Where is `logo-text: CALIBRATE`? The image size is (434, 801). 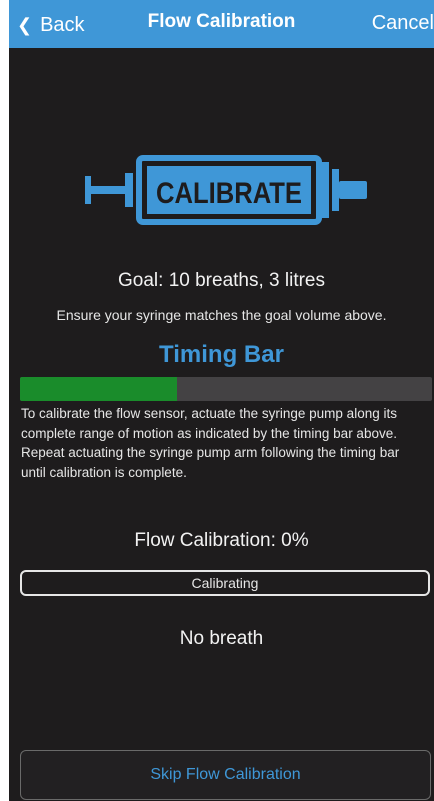 logo-text: CALIBRATE is located at coordinates (229, 193).